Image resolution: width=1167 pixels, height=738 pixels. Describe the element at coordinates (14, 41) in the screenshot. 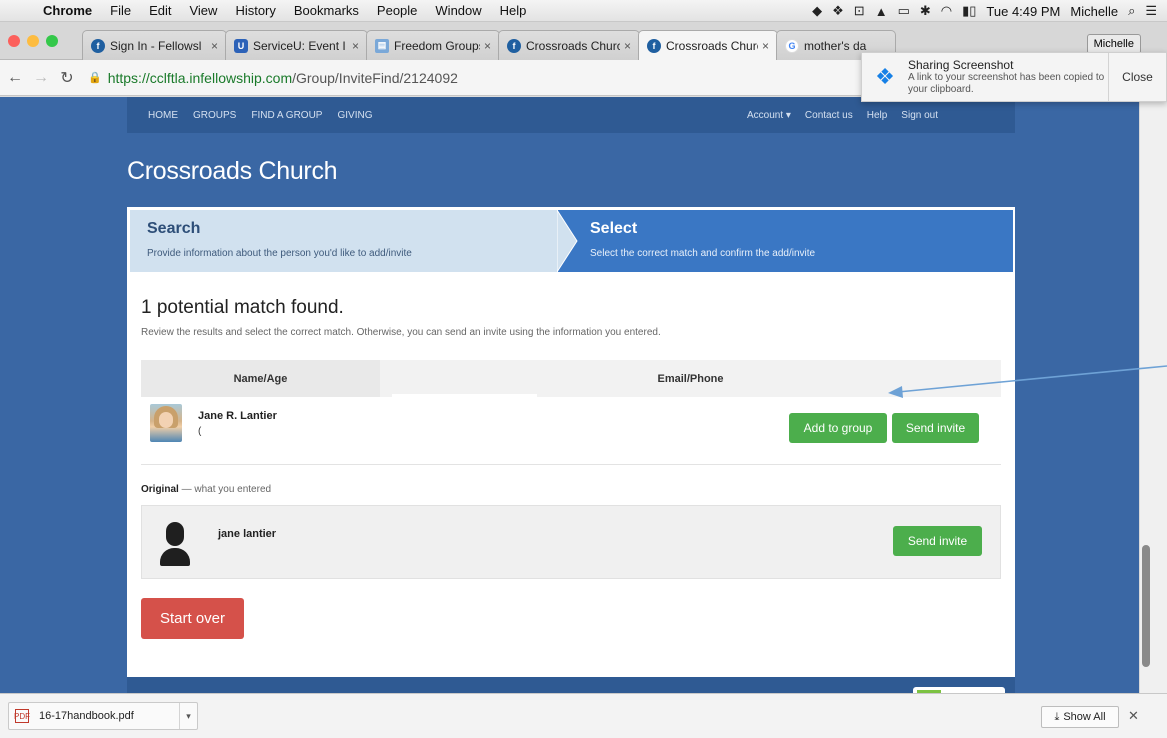

I see `close-window-icon` at that location.